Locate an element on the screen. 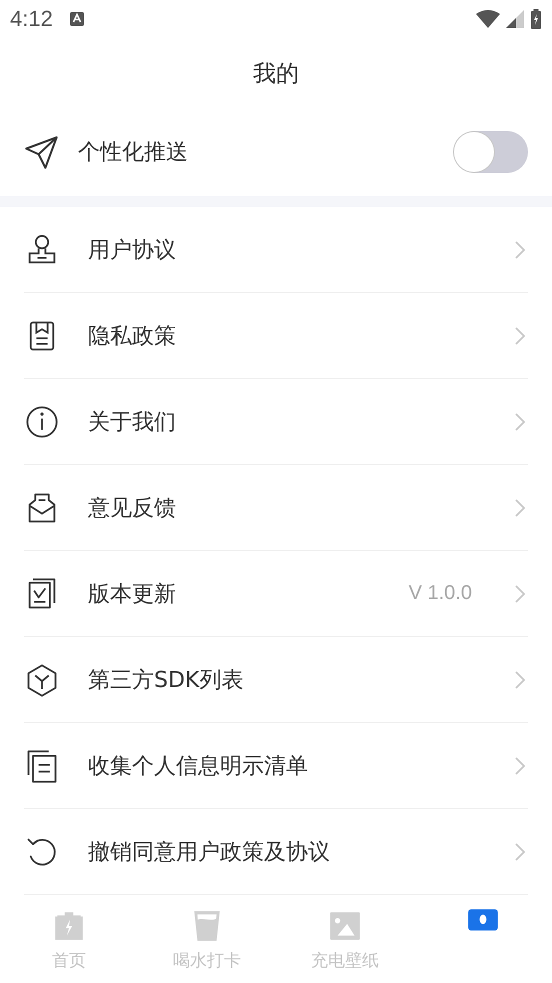 The image size is (552, 983). signal-icon is located at coordinates (515, 19).